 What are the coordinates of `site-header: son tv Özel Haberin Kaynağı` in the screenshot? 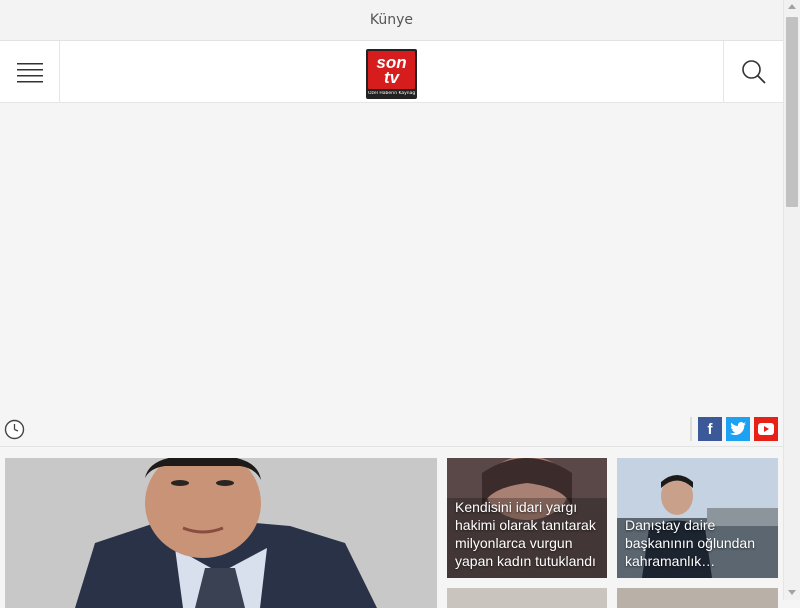 It's located at (391, 72).